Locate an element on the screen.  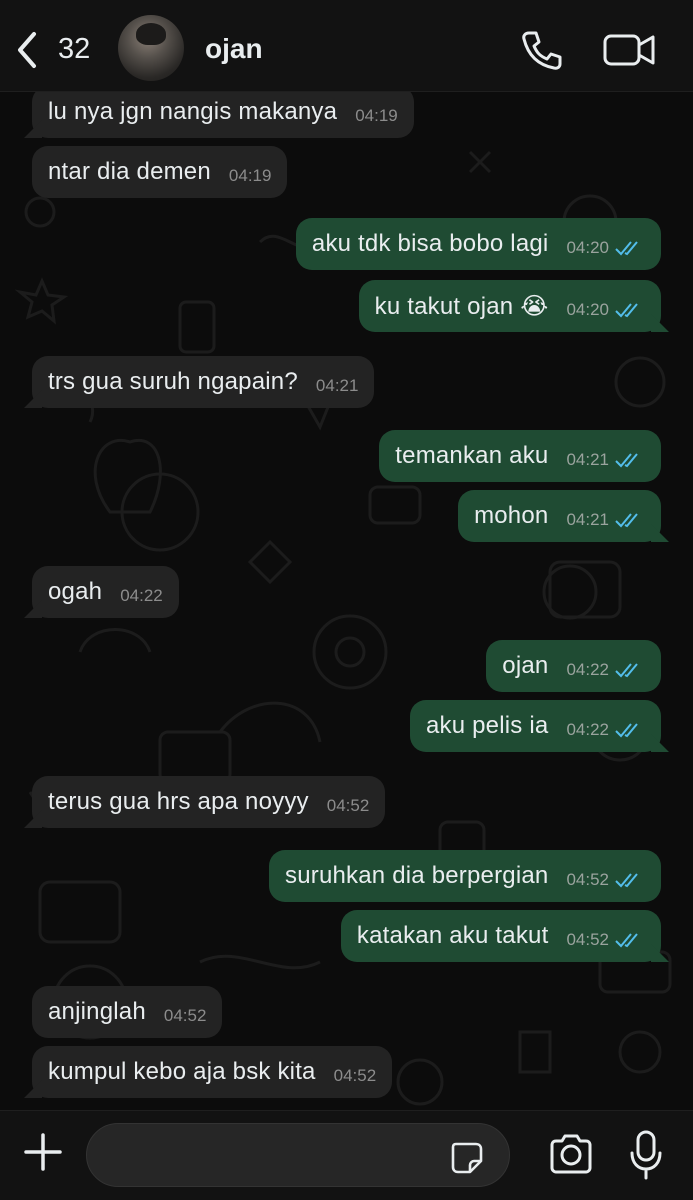
message-text: trs gua suruh ngapain? is located at coordinates (173, 381).